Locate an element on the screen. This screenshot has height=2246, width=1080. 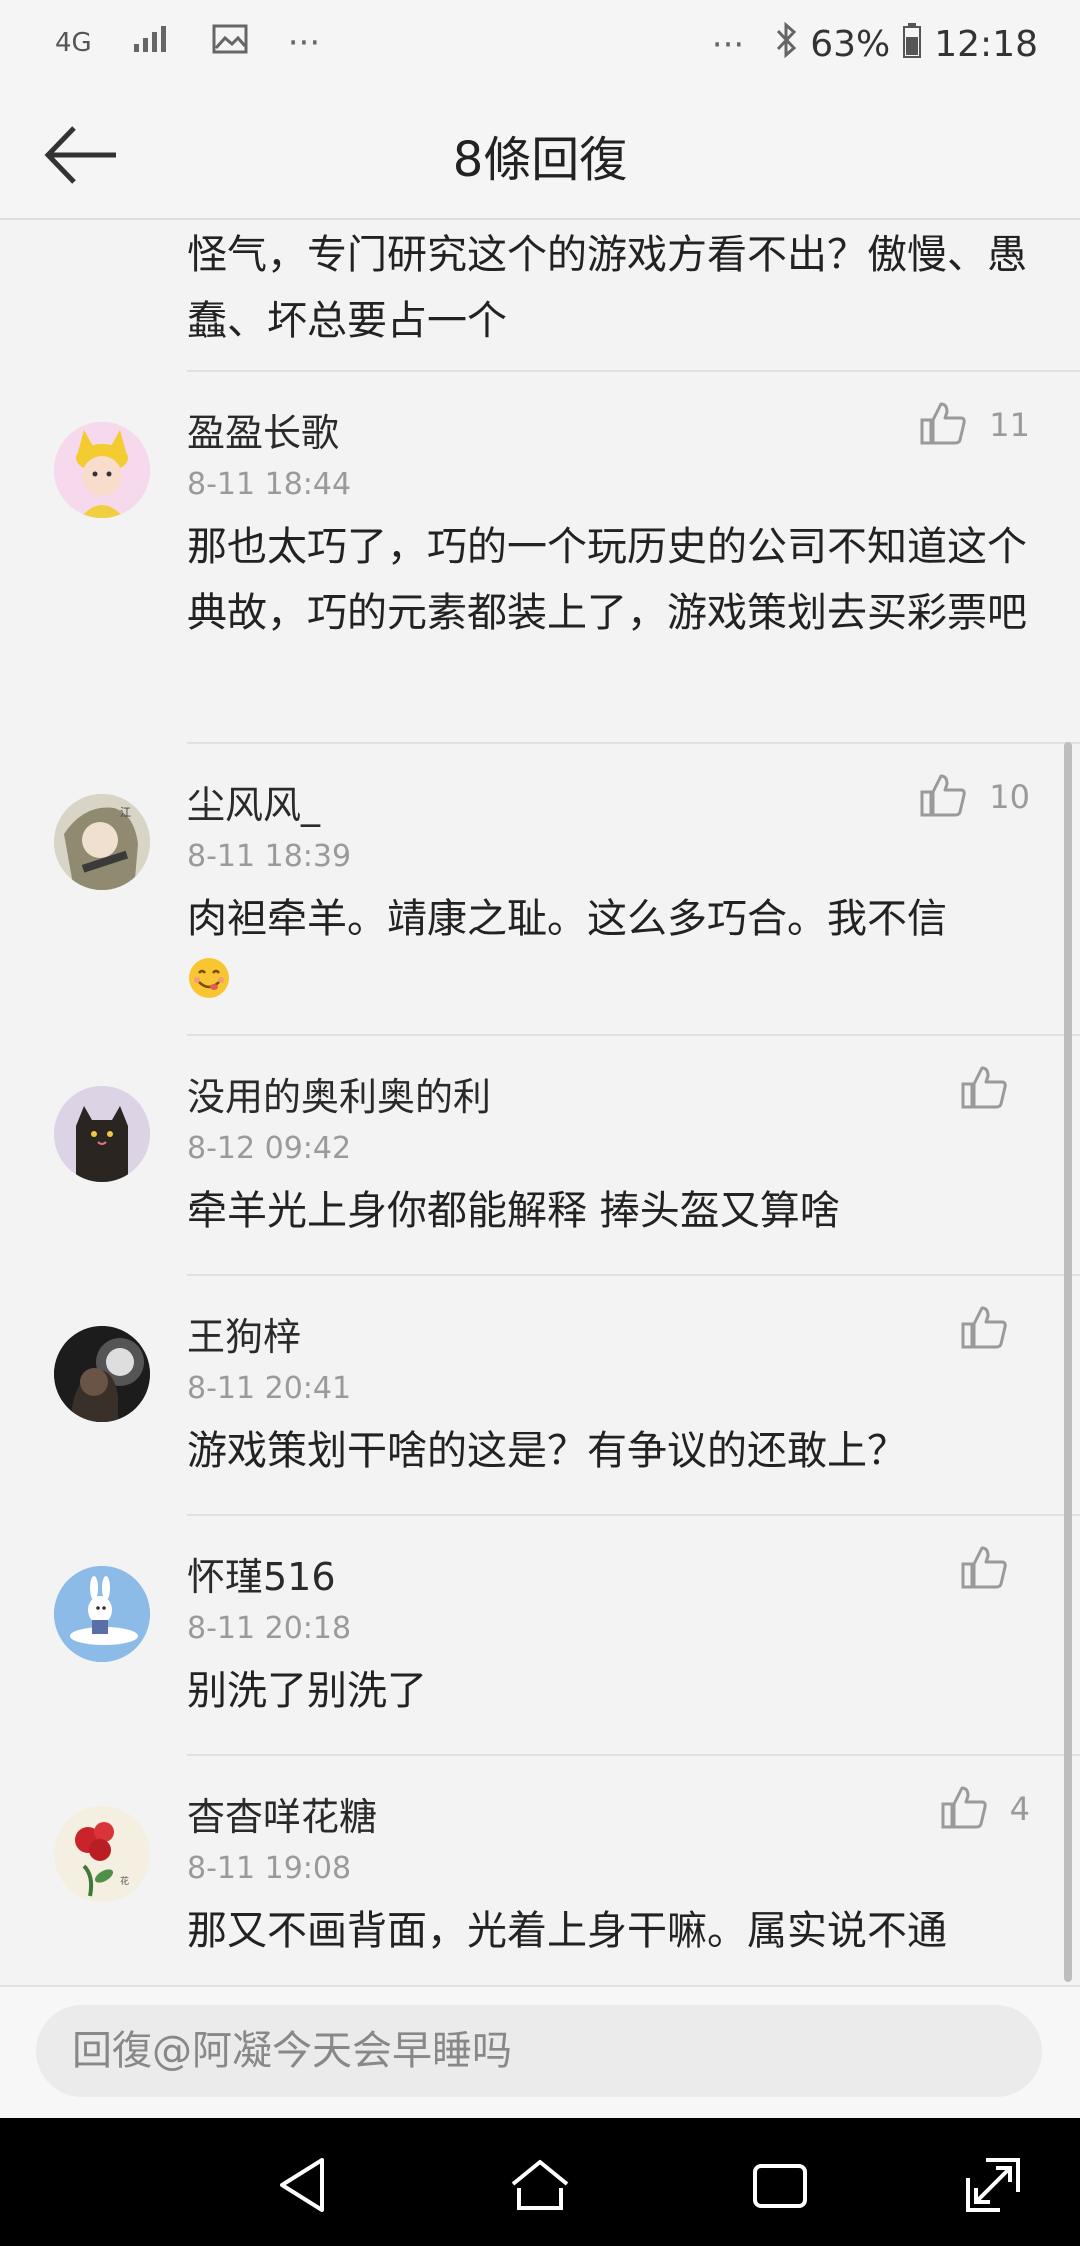
comment-item: 江 尘风风_ 8-11 18:39 肉袒牵羊。靖康之耻。这么多巧合。我不信 10 is located at coordinates (540, 889).